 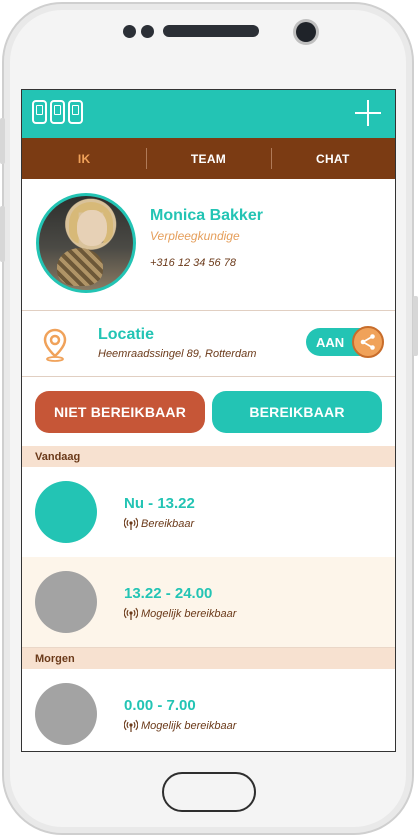 I want to click on profile-phone: +316 12 34 56 78, so click(x=193, y=263).